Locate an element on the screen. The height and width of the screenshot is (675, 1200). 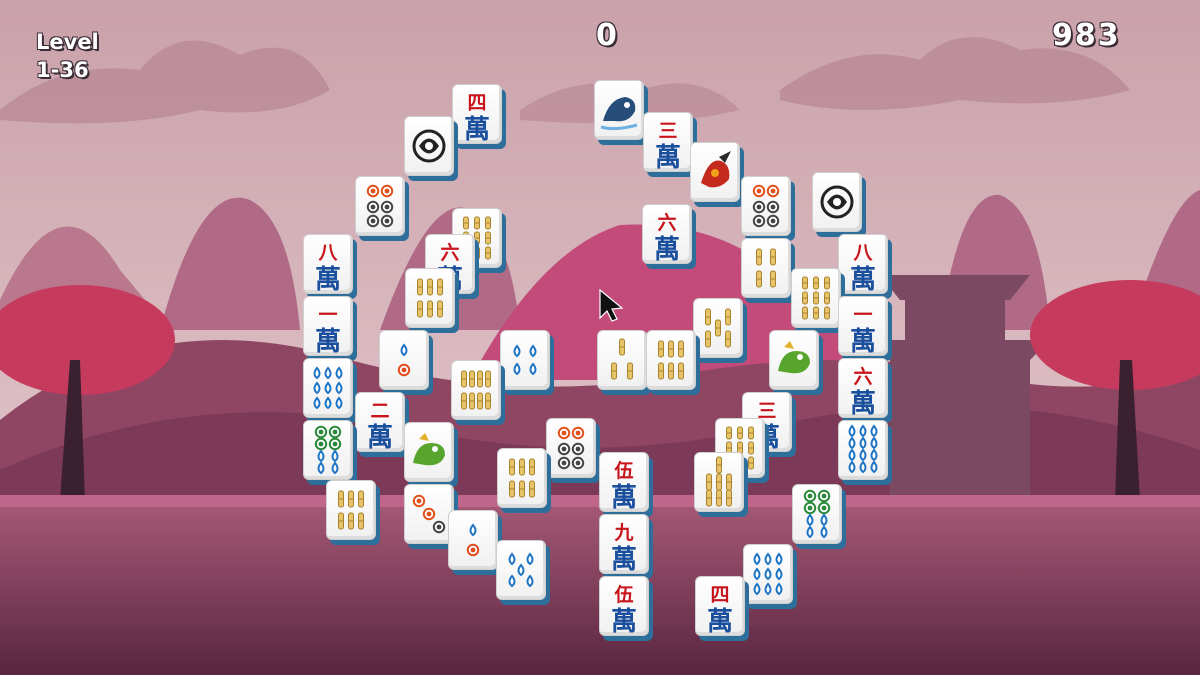
tile-face: 六萬 is located at coordinates (667, 234).